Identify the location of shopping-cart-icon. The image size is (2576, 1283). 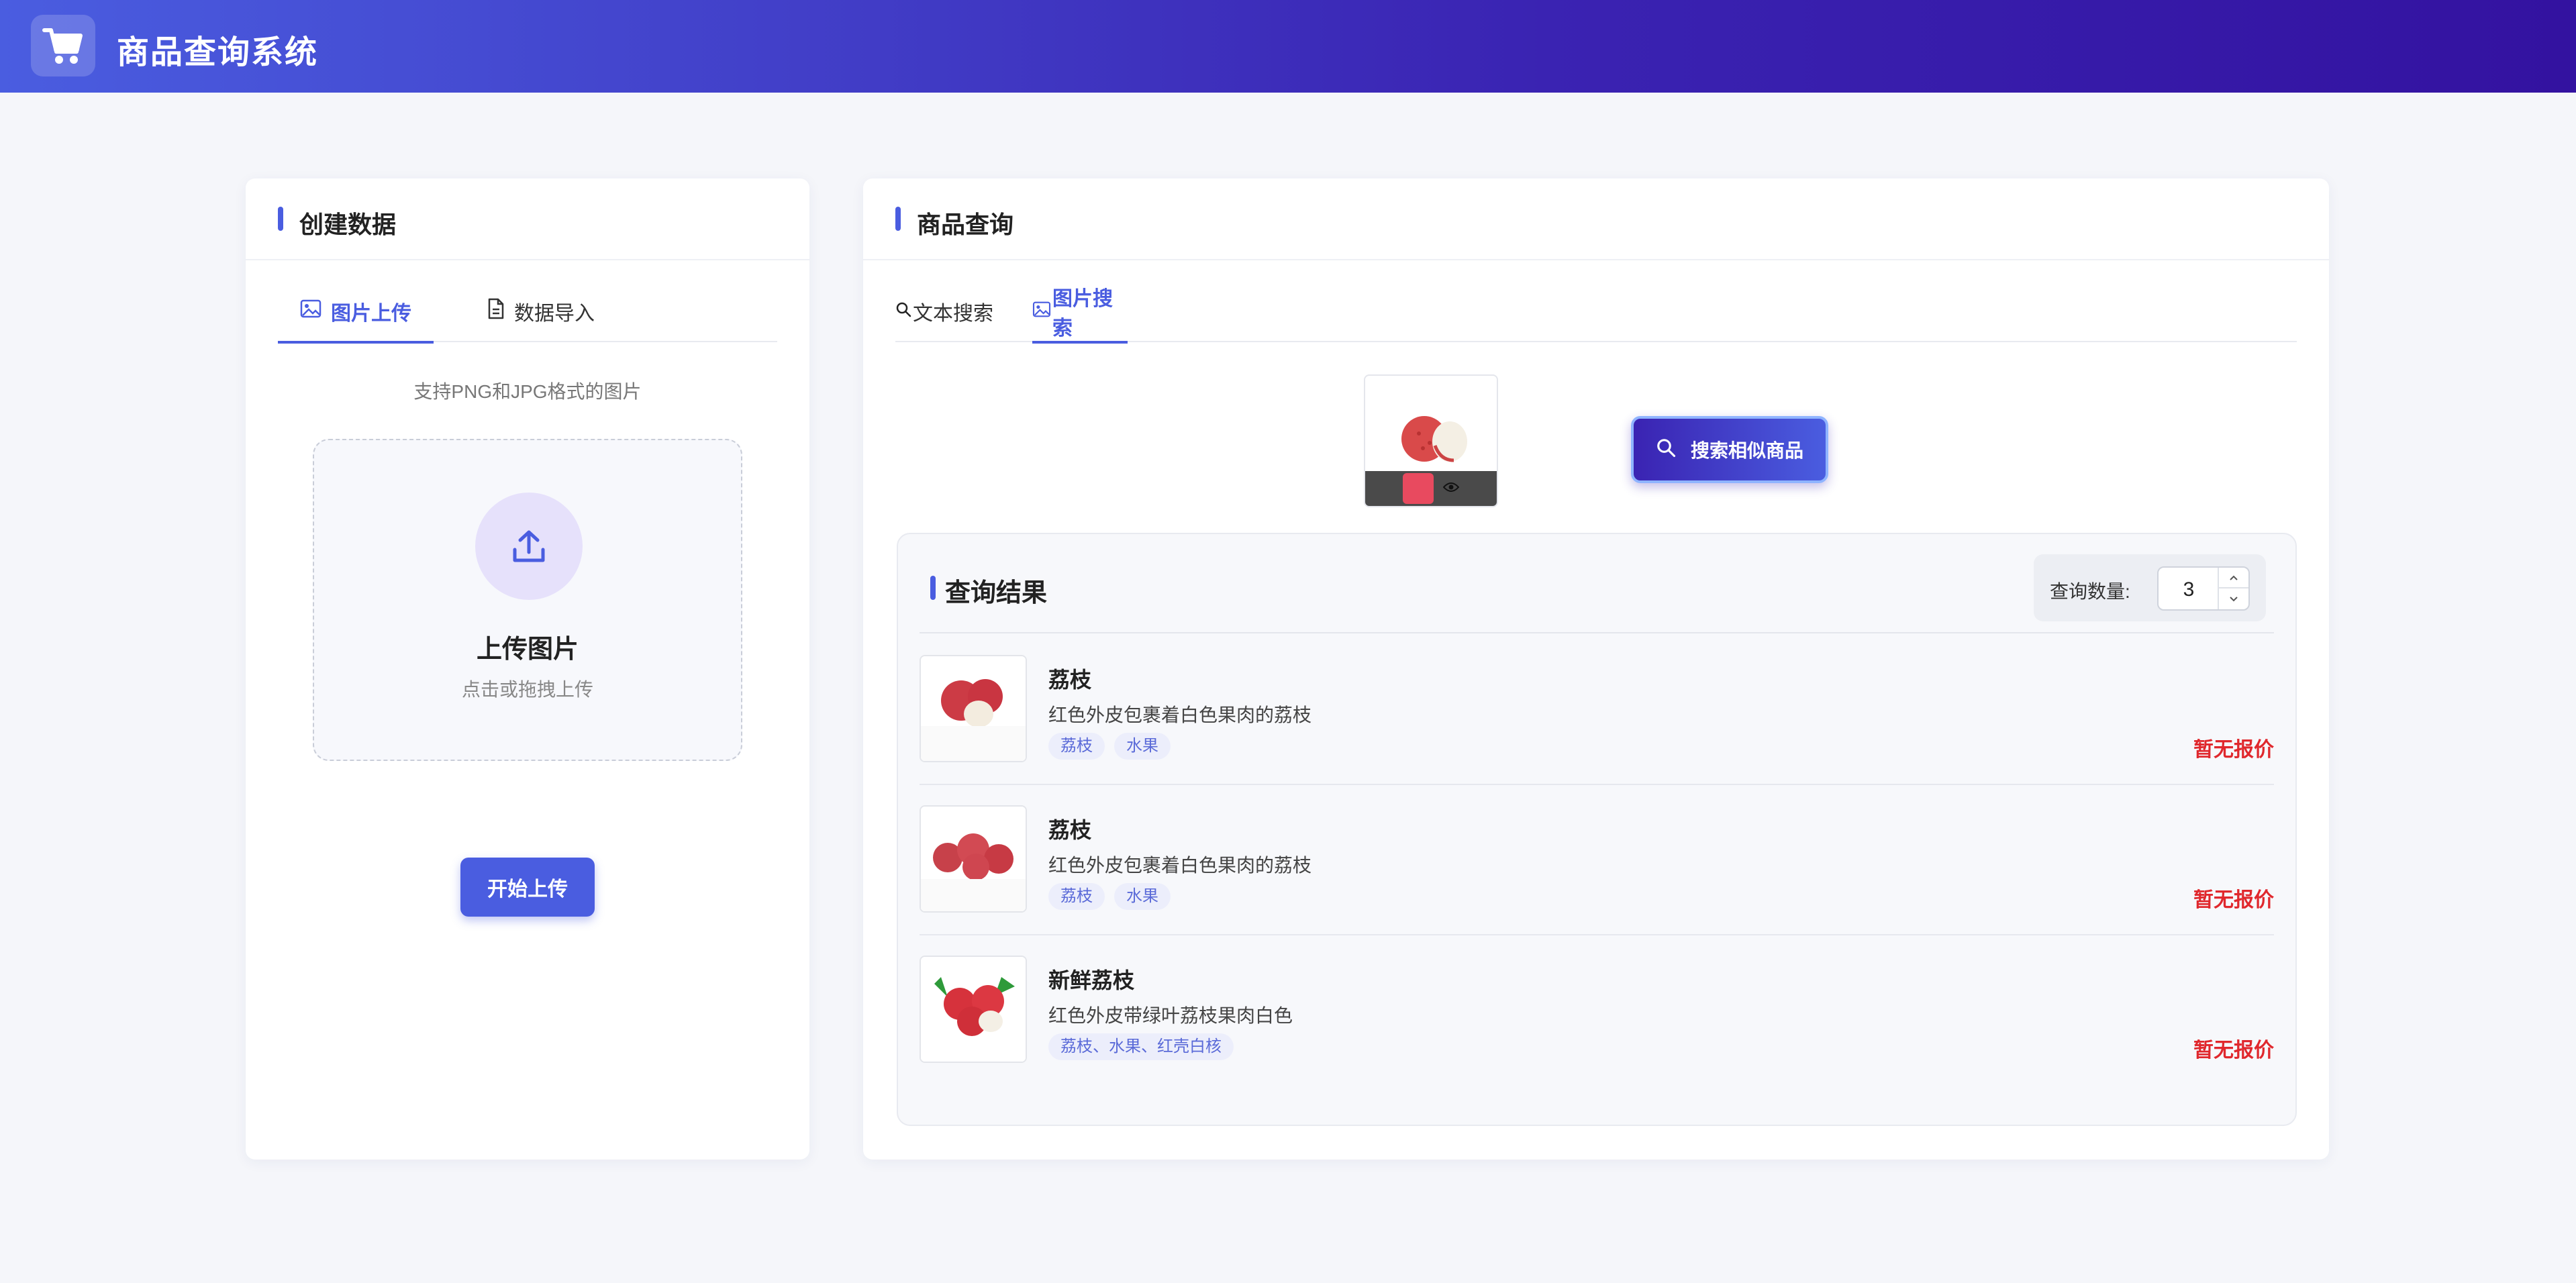
(63, 45).